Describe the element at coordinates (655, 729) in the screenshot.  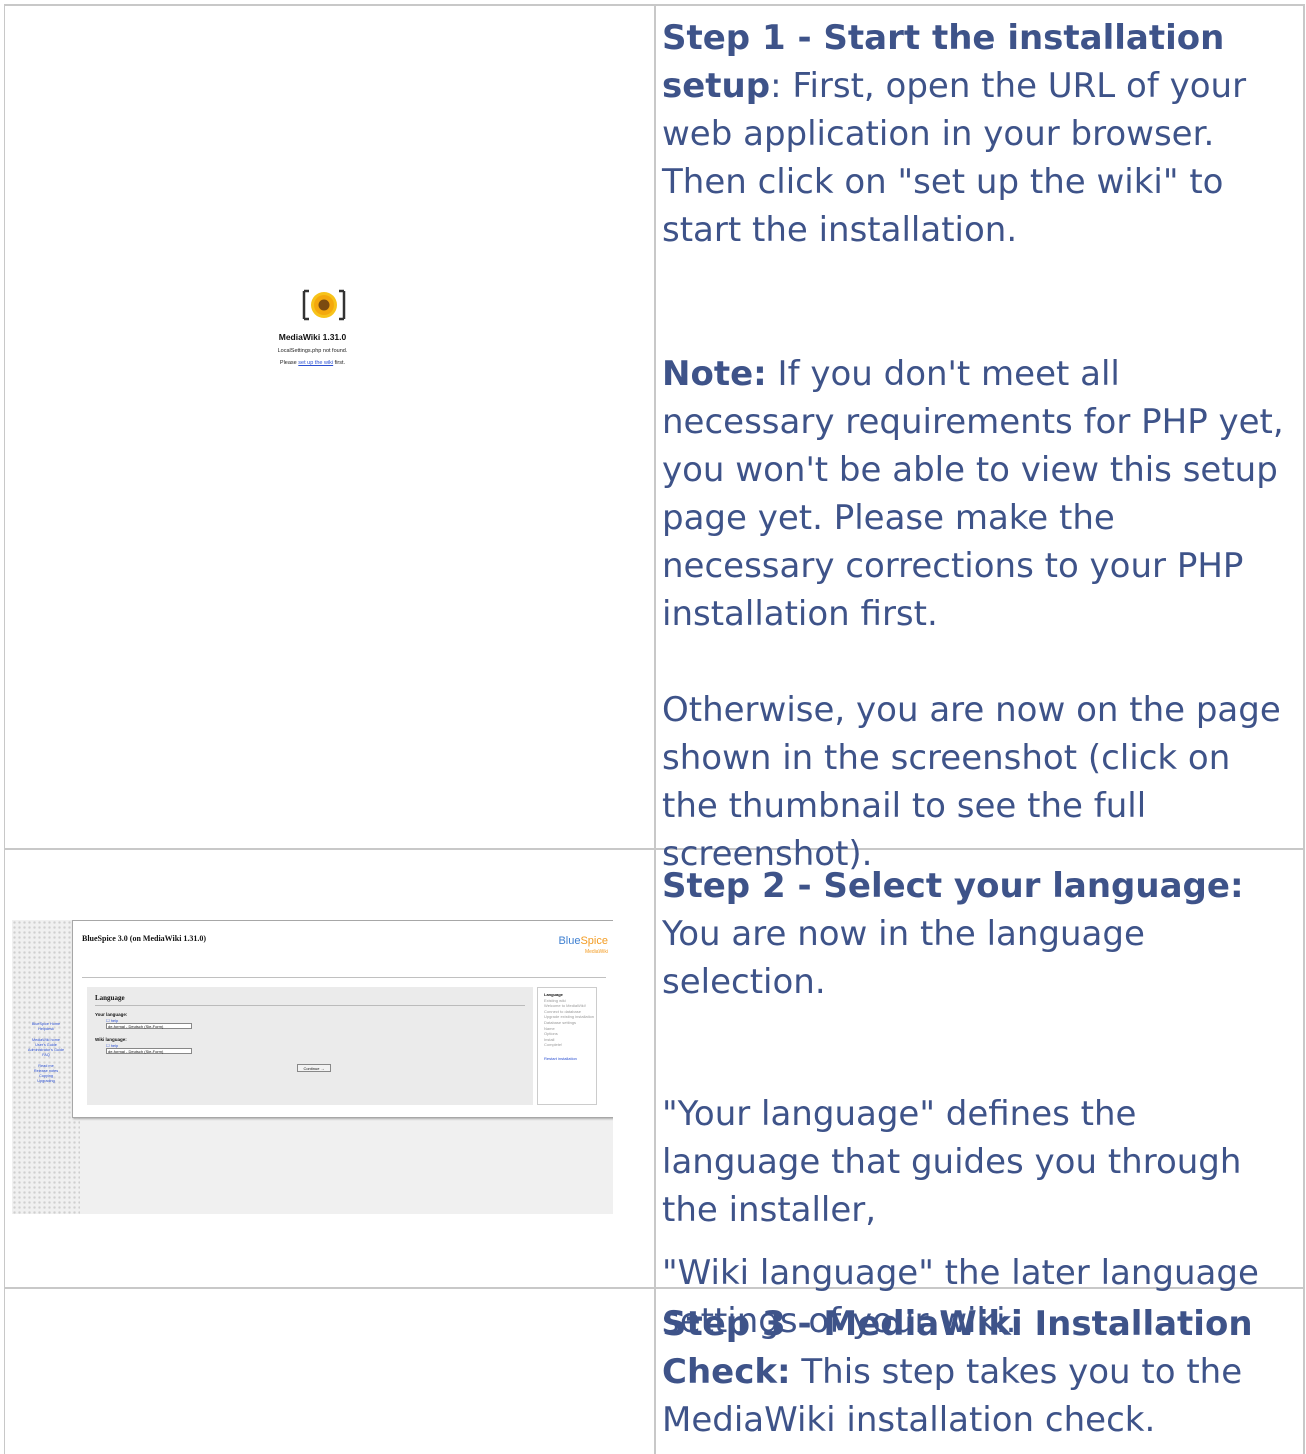
I see `table-border-mid` at that location.